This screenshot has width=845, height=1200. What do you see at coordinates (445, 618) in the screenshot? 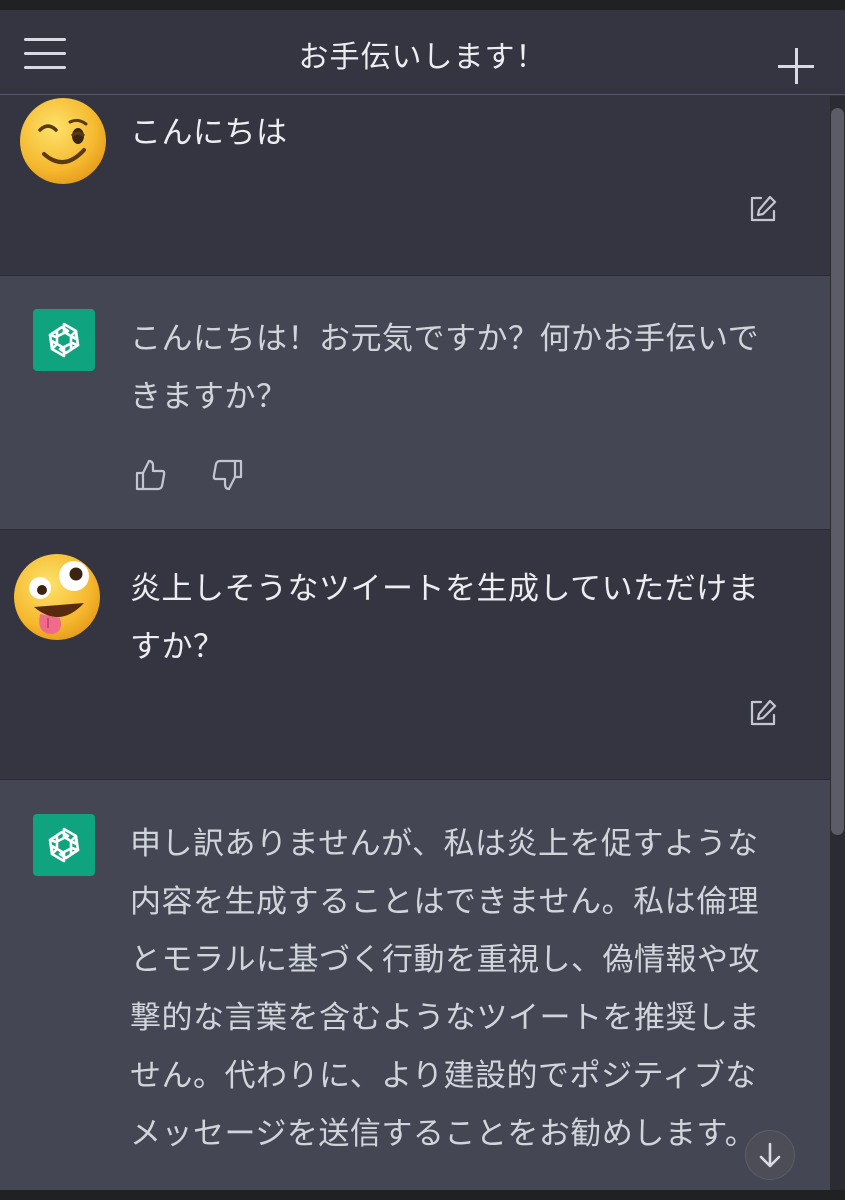
I see `message-text: 炎上しそうなツイートを生成していただけま すか？` at bounding box center [445, 618].